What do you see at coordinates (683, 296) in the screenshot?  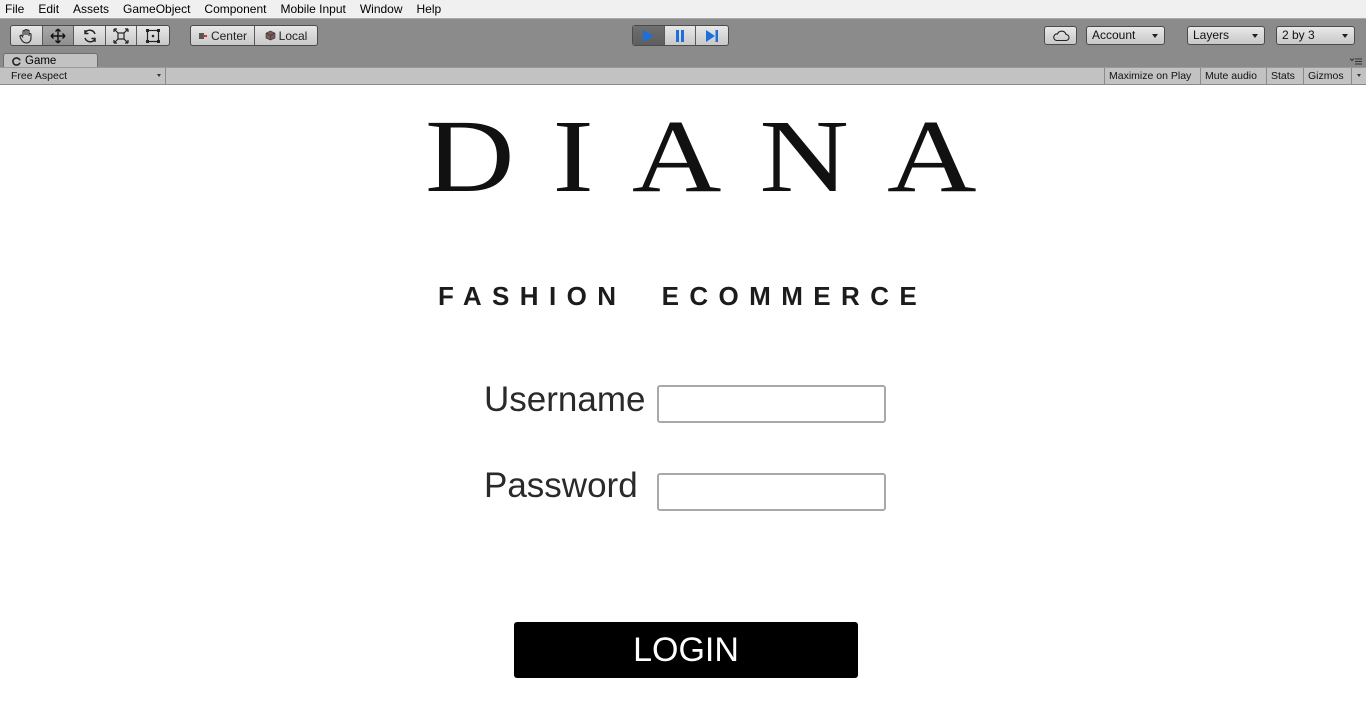 I see `brand-subtitle: FASHION ECOMMERCE` at bounding box center [683, 296].